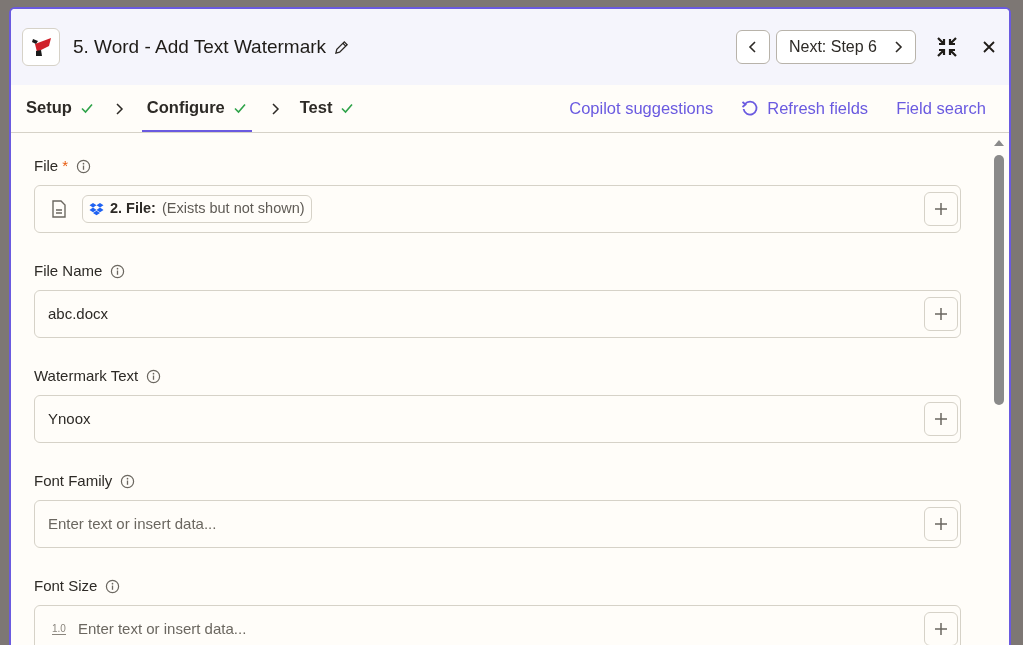 The height and width of the screenshot is (645, 1023). I want to click on field-box: 2. File: (Exists but not shown), so click(497, 209).